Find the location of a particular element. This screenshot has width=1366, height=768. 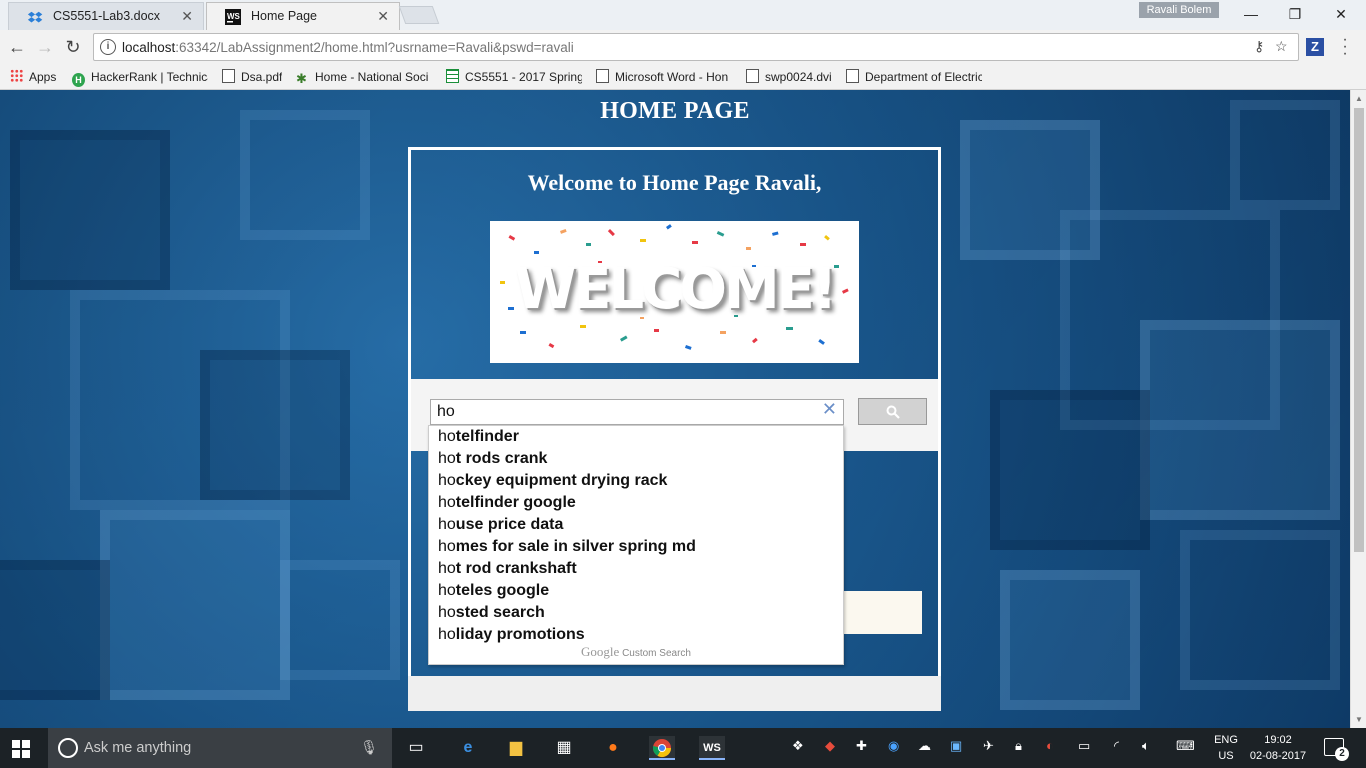

language-indicator: ENG US is located at coordinates (1226, 748).